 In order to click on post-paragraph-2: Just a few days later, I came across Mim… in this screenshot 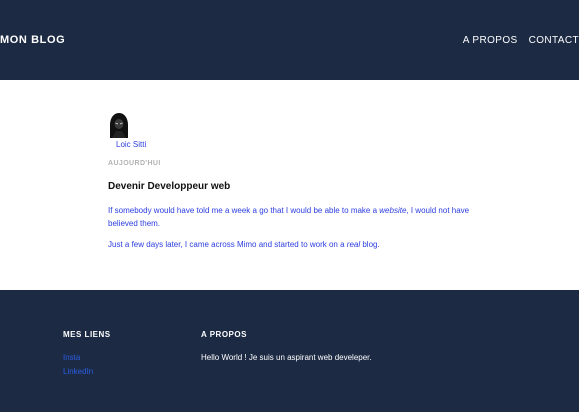, I will do `click(244, 244)`.